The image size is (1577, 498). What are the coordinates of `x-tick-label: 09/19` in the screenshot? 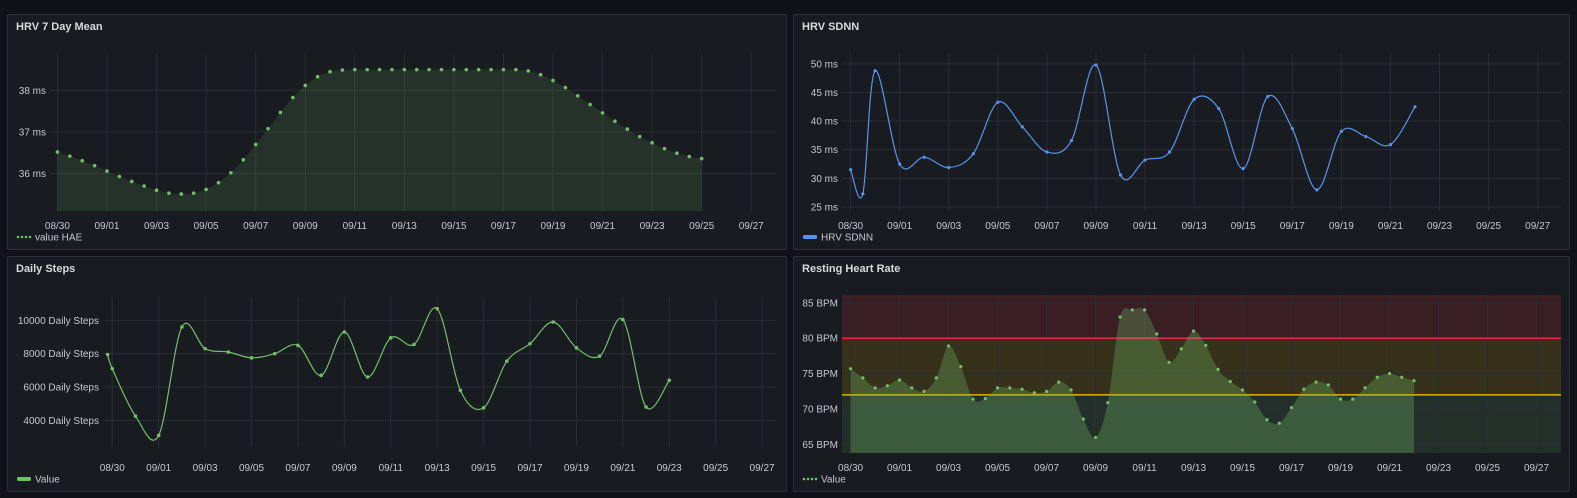 It's located at (552, 226).